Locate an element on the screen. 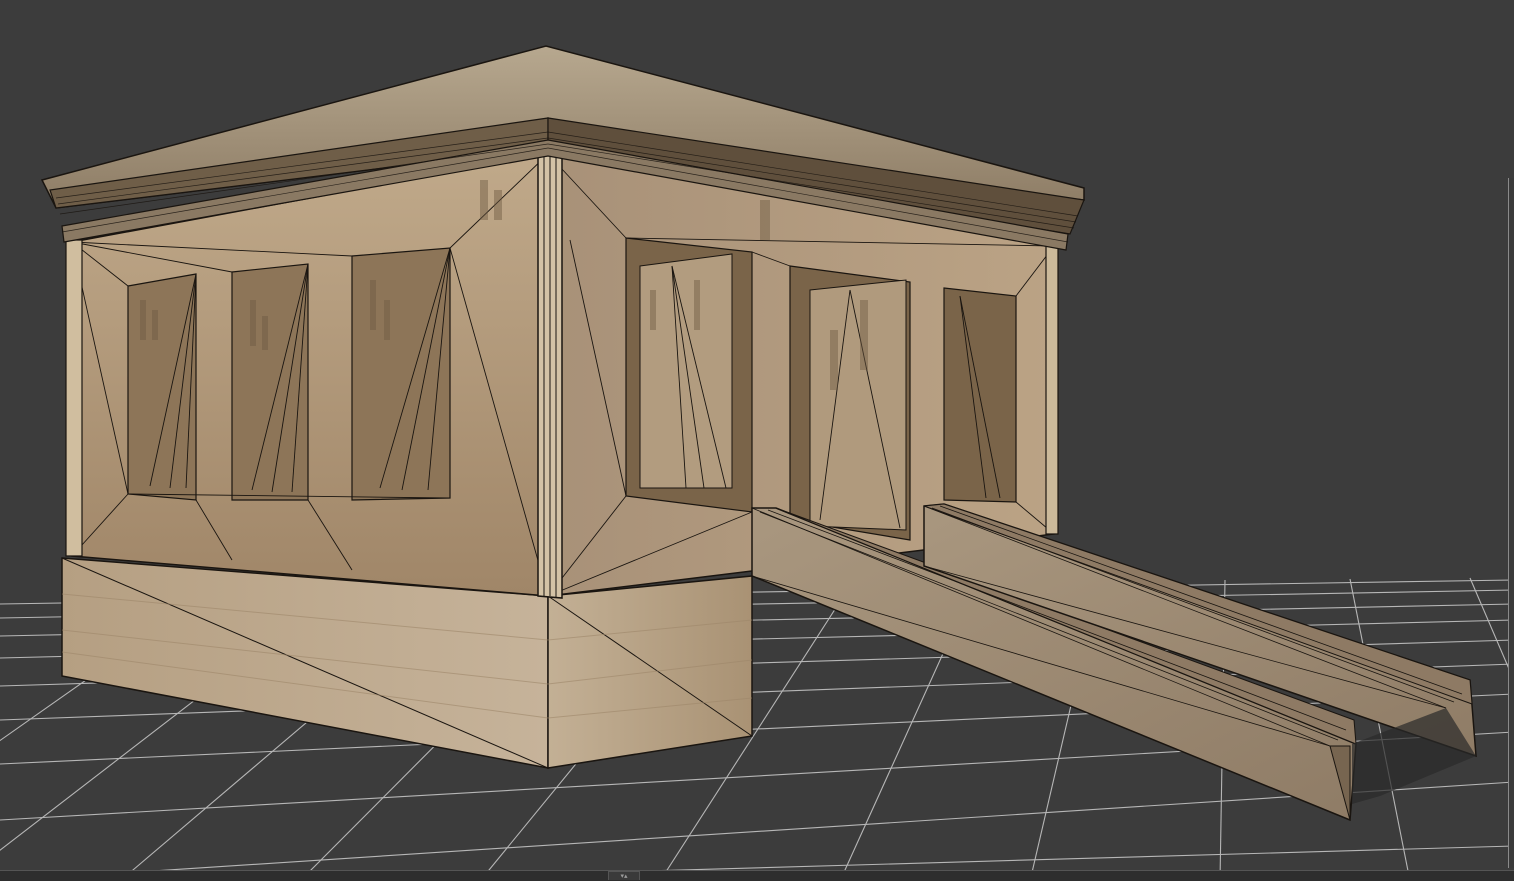 This screenshot has height=881, width=1514. viewport-bottom-bar: ▾▴ is located at coordinates (757, 875).